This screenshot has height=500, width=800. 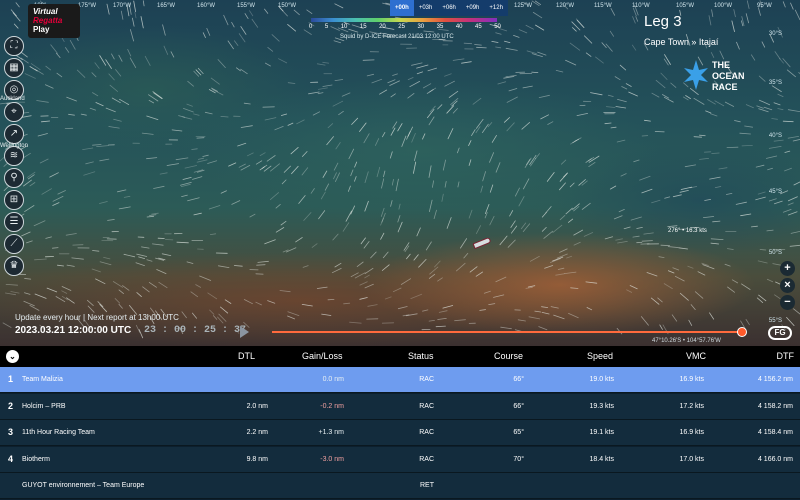 I want to click on table-row: GUYOT environnement – Team Europe RET, so click(x=400, y=486).